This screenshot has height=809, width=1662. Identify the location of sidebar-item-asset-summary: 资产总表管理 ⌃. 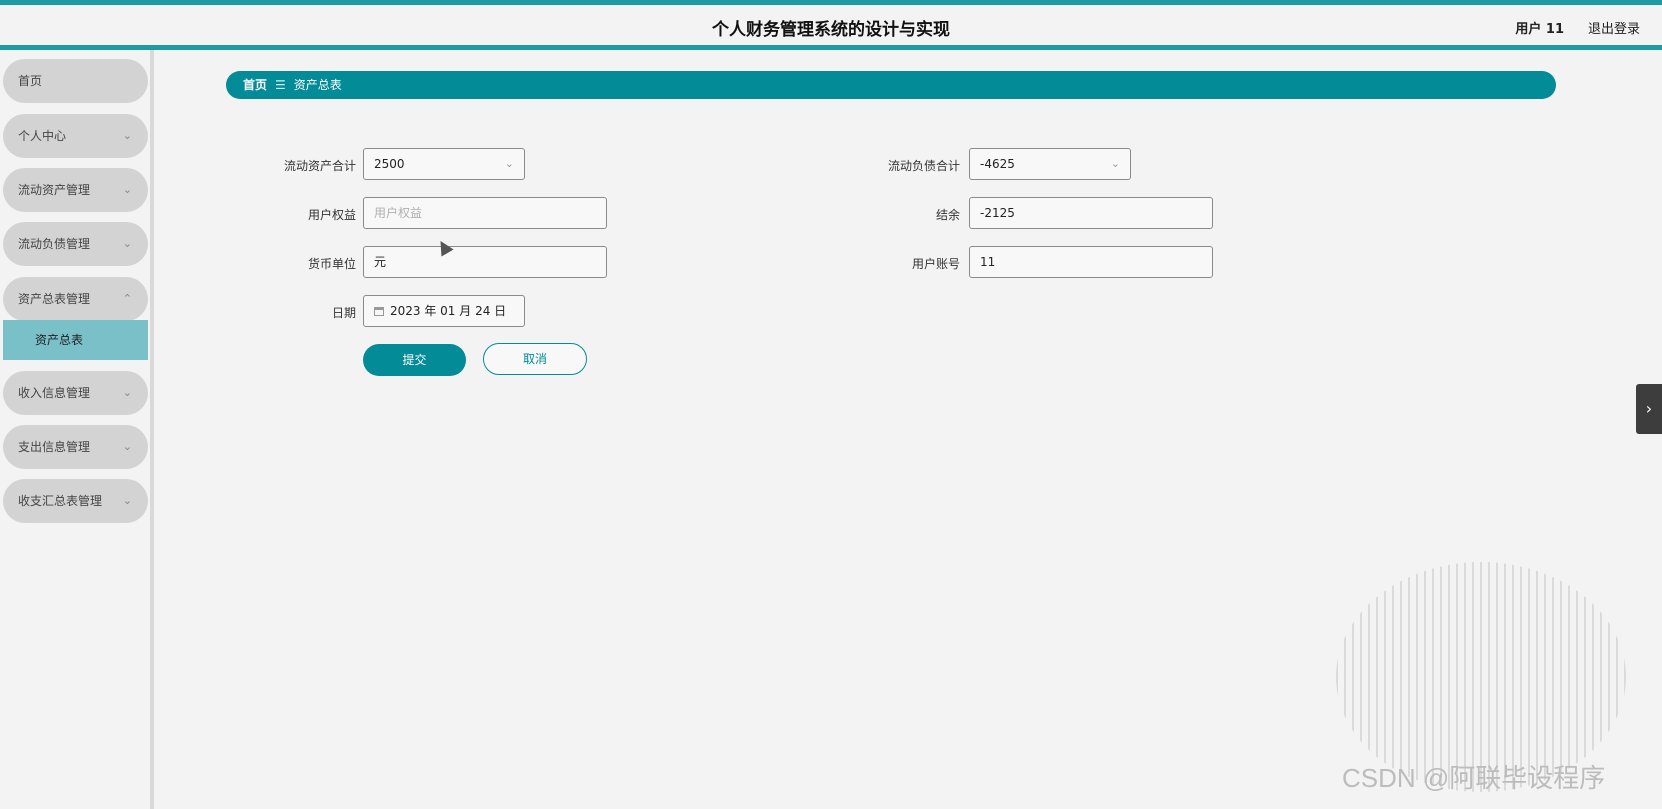
(75, 299).